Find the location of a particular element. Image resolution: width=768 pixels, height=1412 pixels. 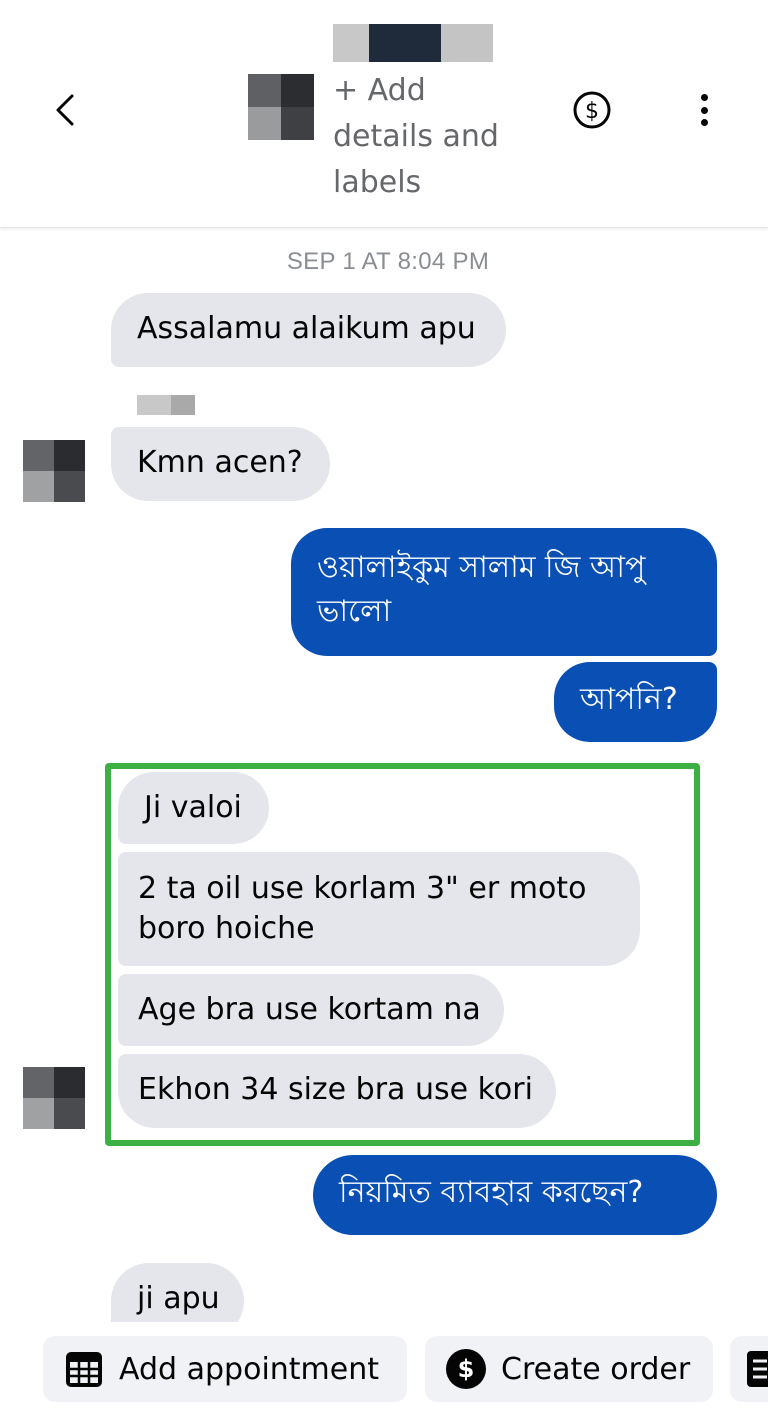

more-actions-button is located at coordinates (749, 1369).